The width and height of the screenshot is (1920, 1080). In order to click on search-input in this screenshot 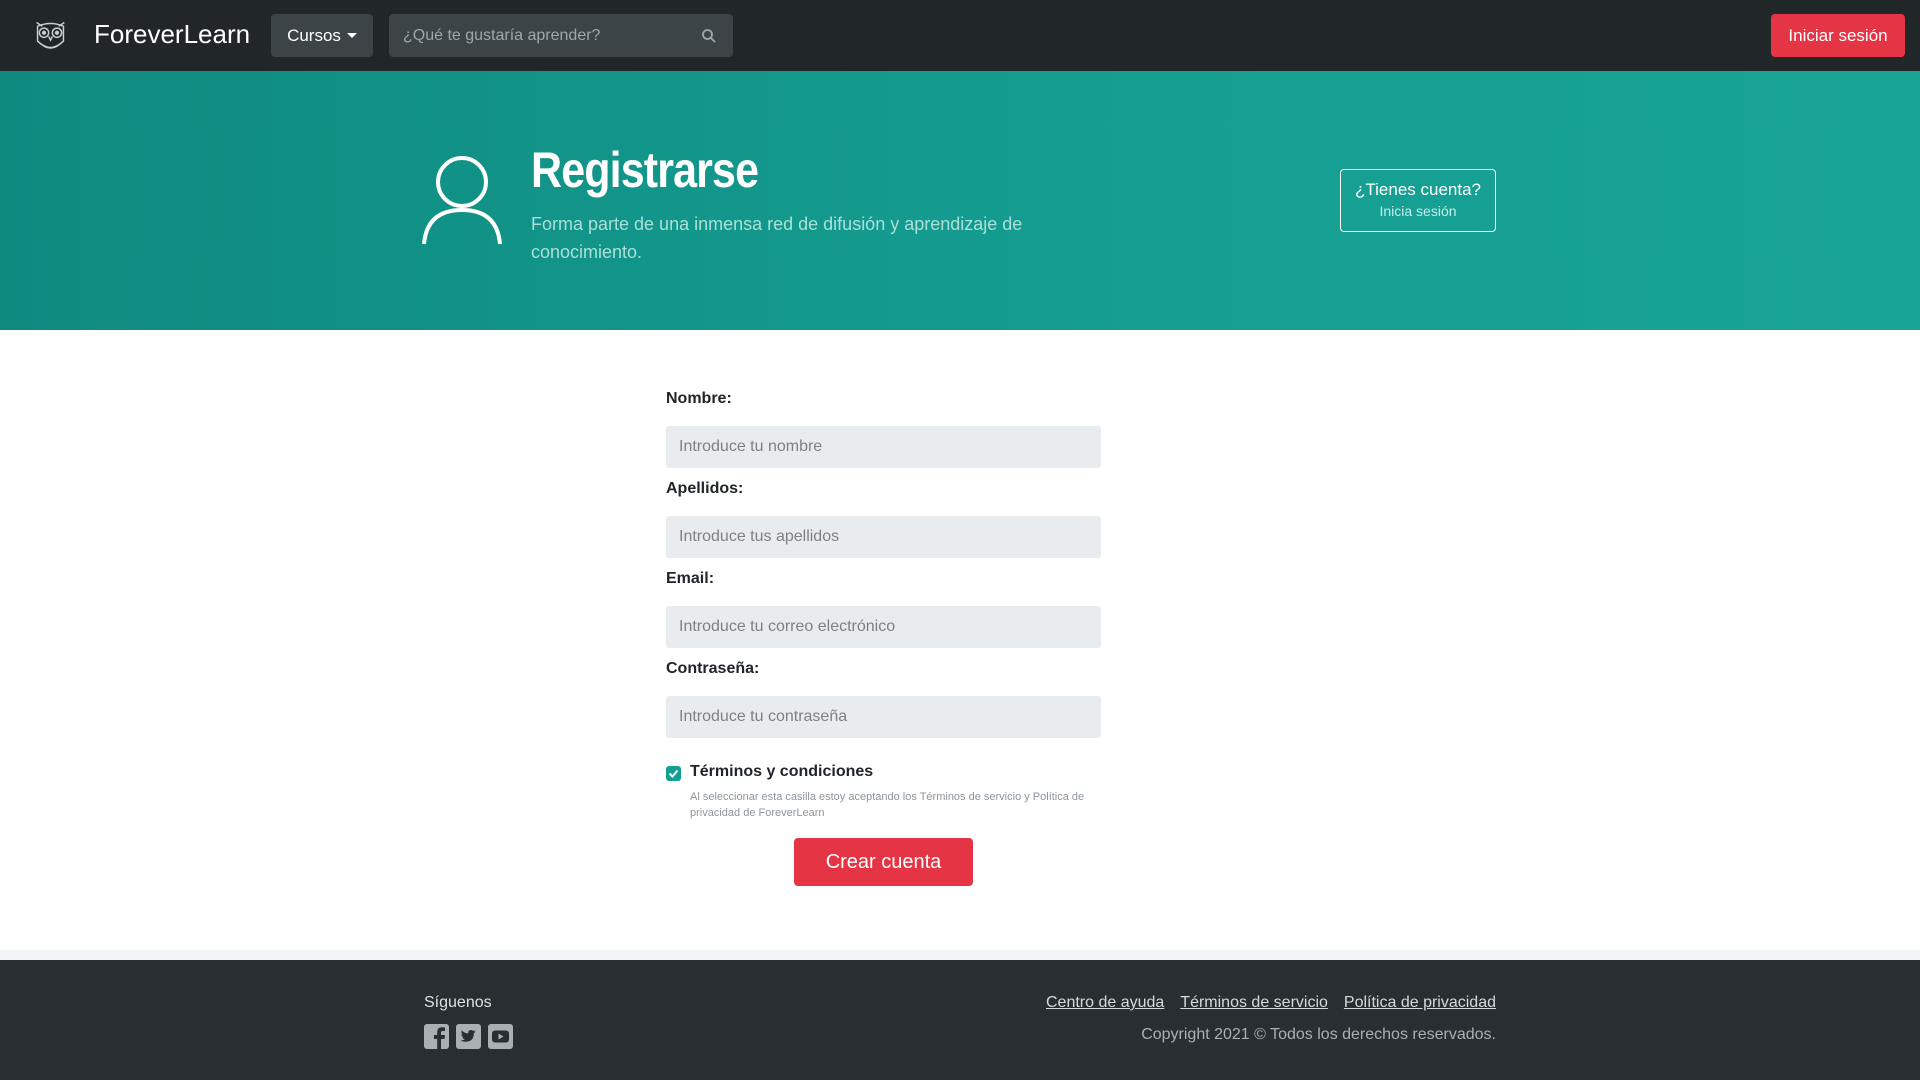, I will do `click(561, 35)`.